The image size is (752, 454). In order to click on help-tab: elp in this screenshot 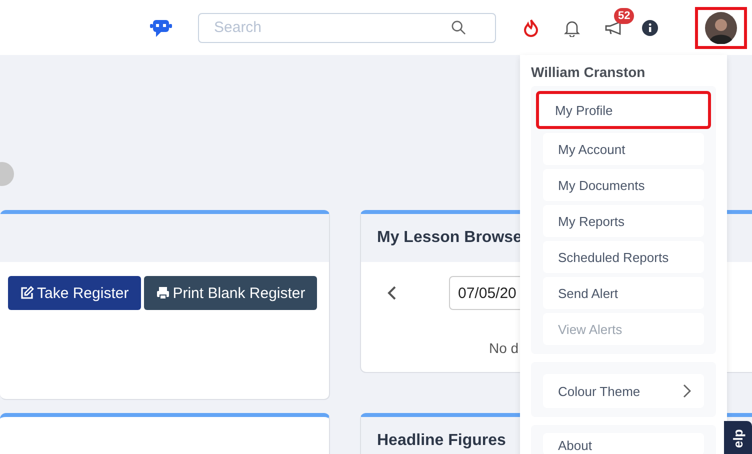, I will do `click(738, 437)`.